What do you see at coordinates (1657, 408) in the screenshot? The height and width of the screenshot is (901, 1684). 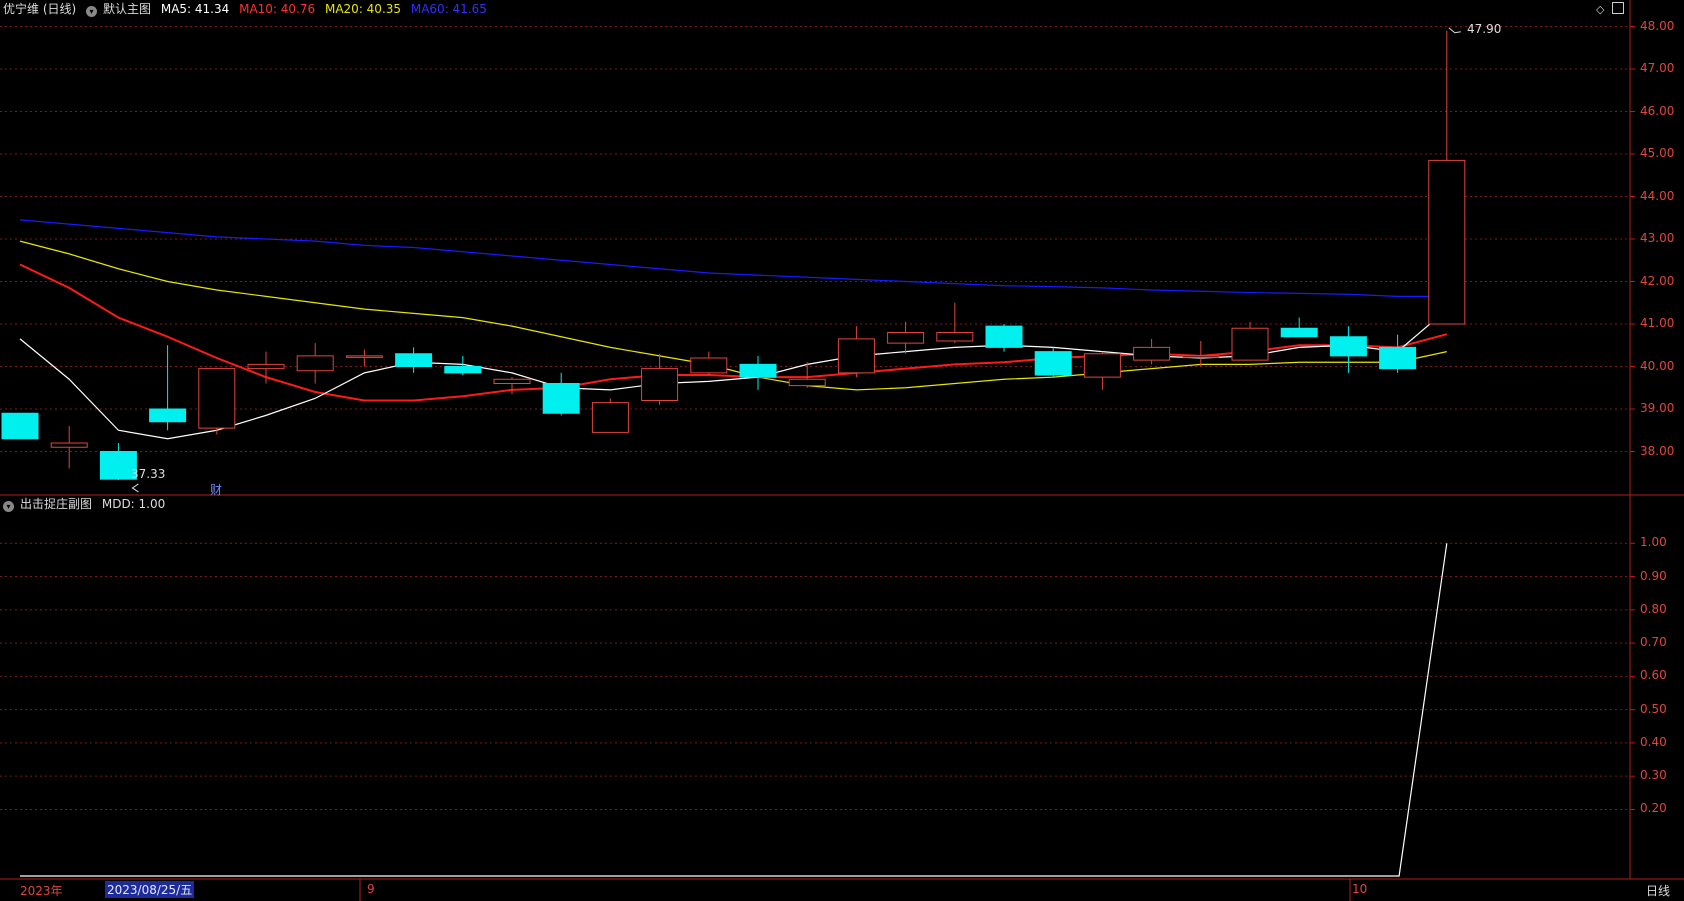 I see `main-y-tick-label: 39.00` at bounding box center [1657, 408].